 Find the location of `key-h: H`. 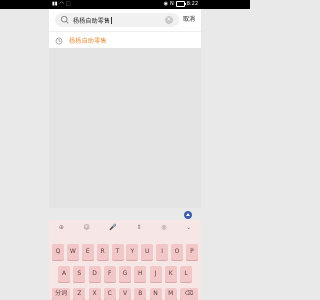

key-h: H is located at coordinates (140, 274).